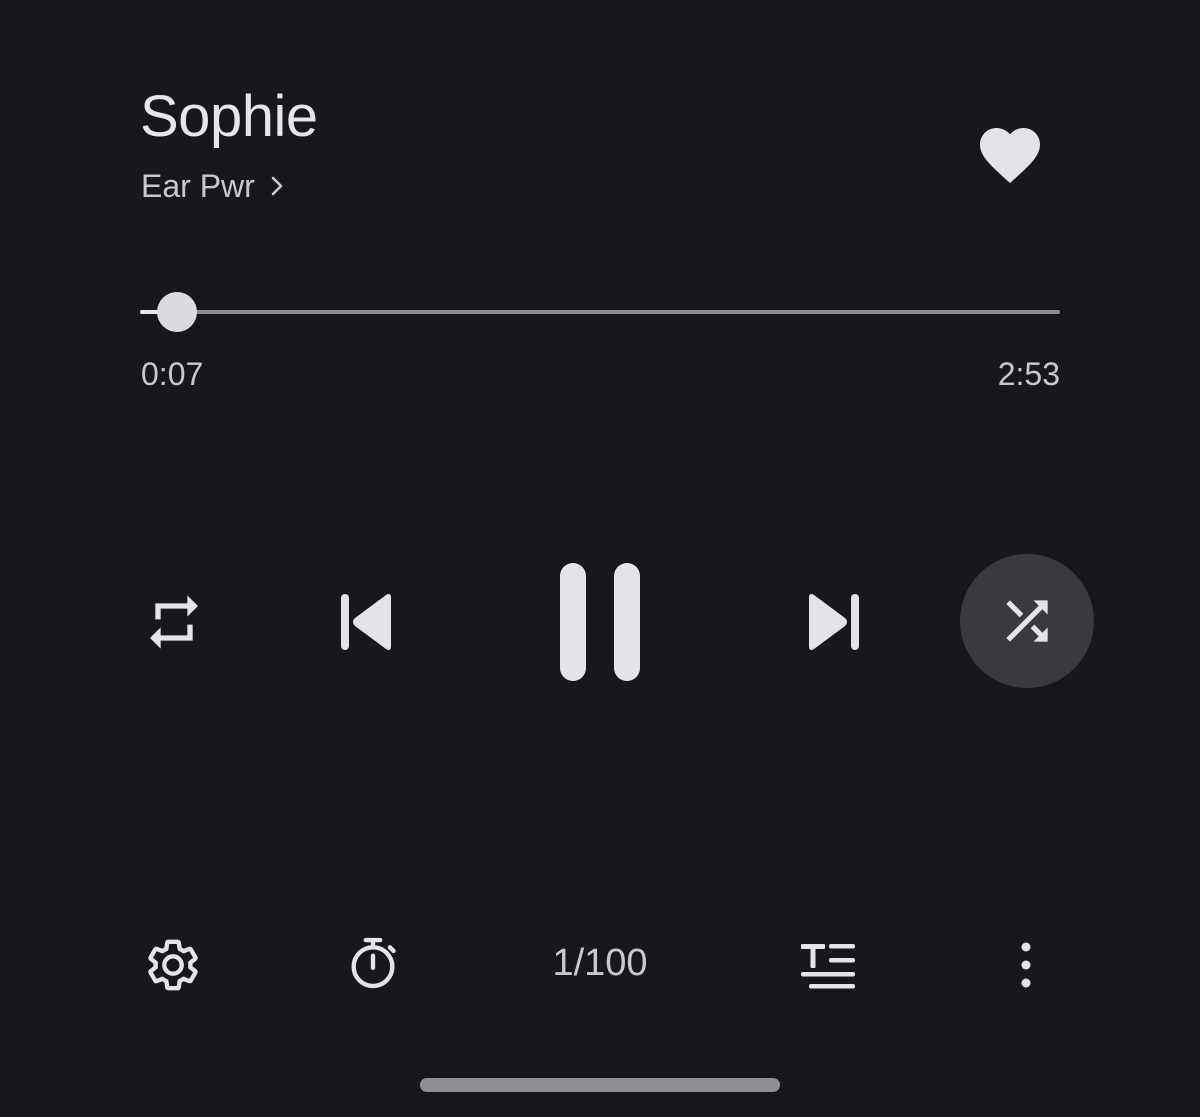 This screenshot has width=1200, height=1117. What do you see at coordinates (198, 185) in the screenshot?
I see `artist-name: Ear Pwr` at bounding box center [198, 185].